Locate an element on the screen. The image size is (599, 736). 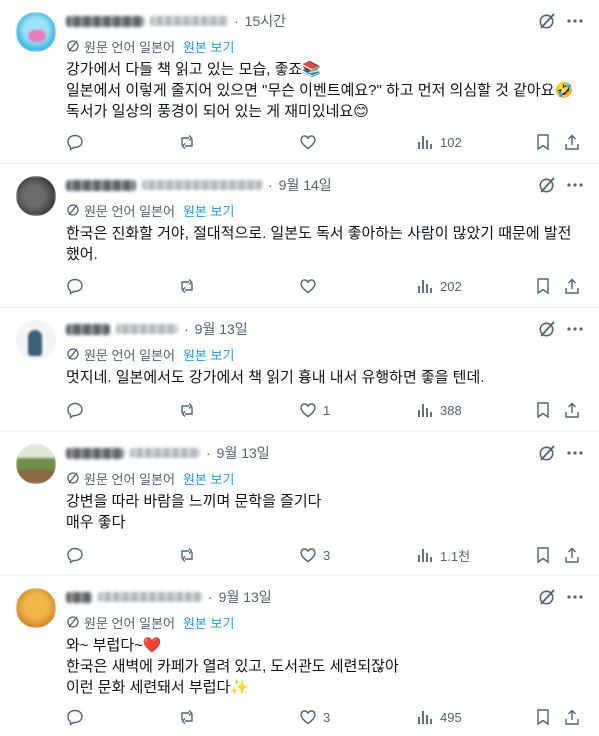
post-header: · 15시간 is located at coordinates (297, 21).